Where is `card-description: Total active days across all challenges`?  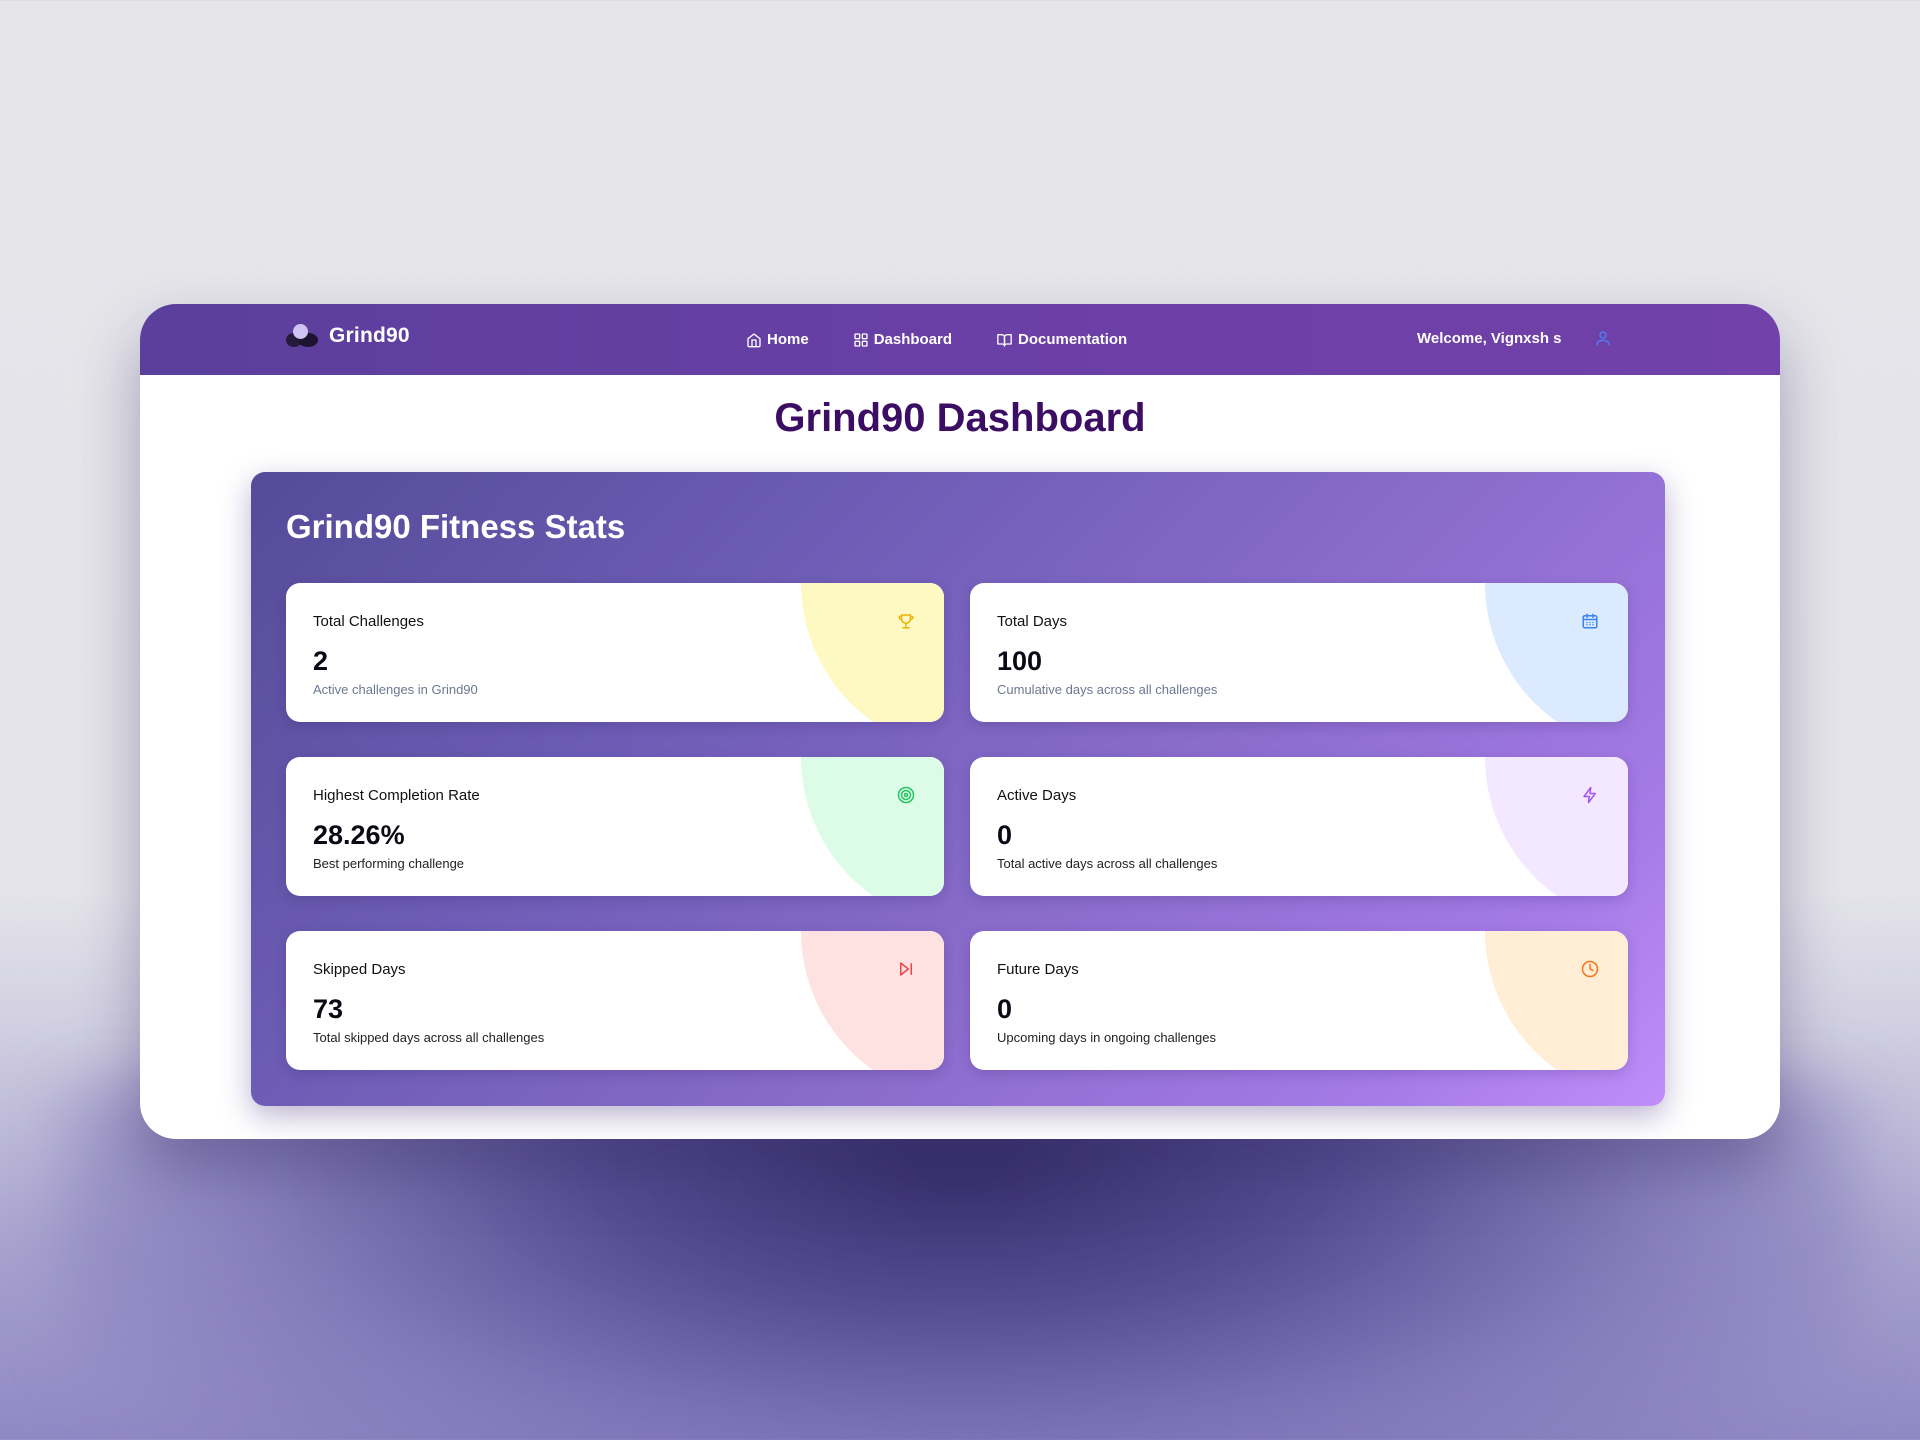
card-description: Total active days across all challenges is located at coordinates (1107, 863).